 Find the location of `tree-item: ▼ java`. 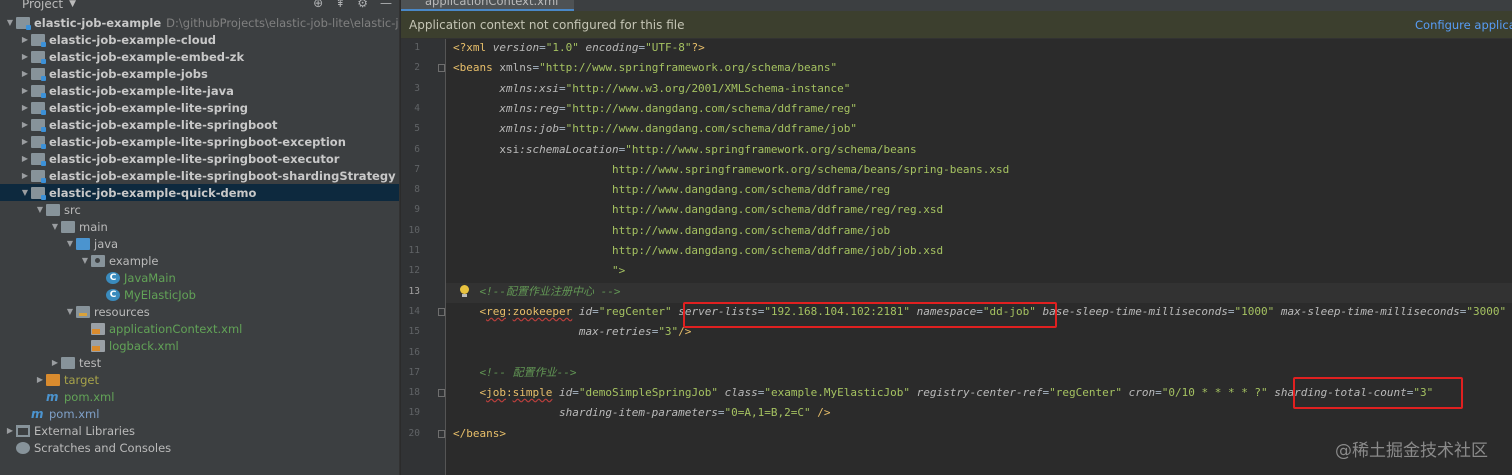

tree-item: ▼ java is located at coordinates (199, 243).